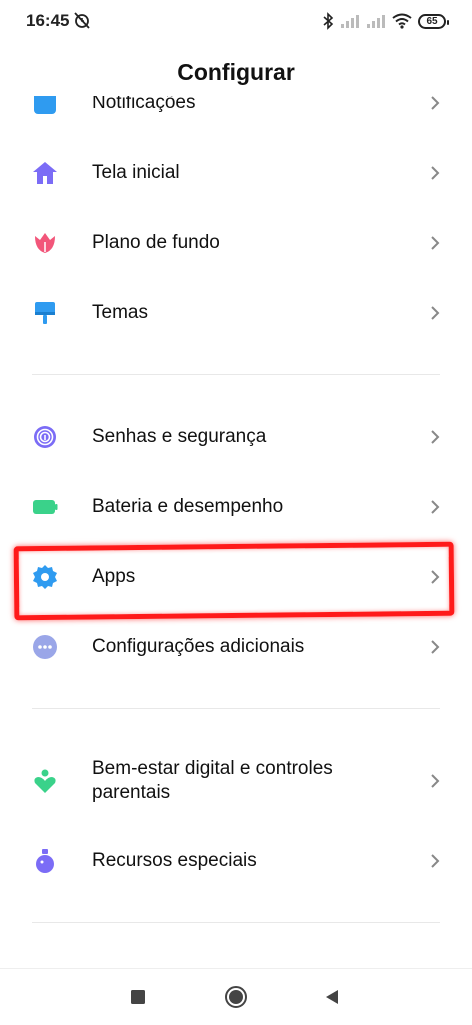  What do you see at coordinates (48, 20) in the screenshot?
I see `status-time: 16:45` at bounding box center [48, 20].